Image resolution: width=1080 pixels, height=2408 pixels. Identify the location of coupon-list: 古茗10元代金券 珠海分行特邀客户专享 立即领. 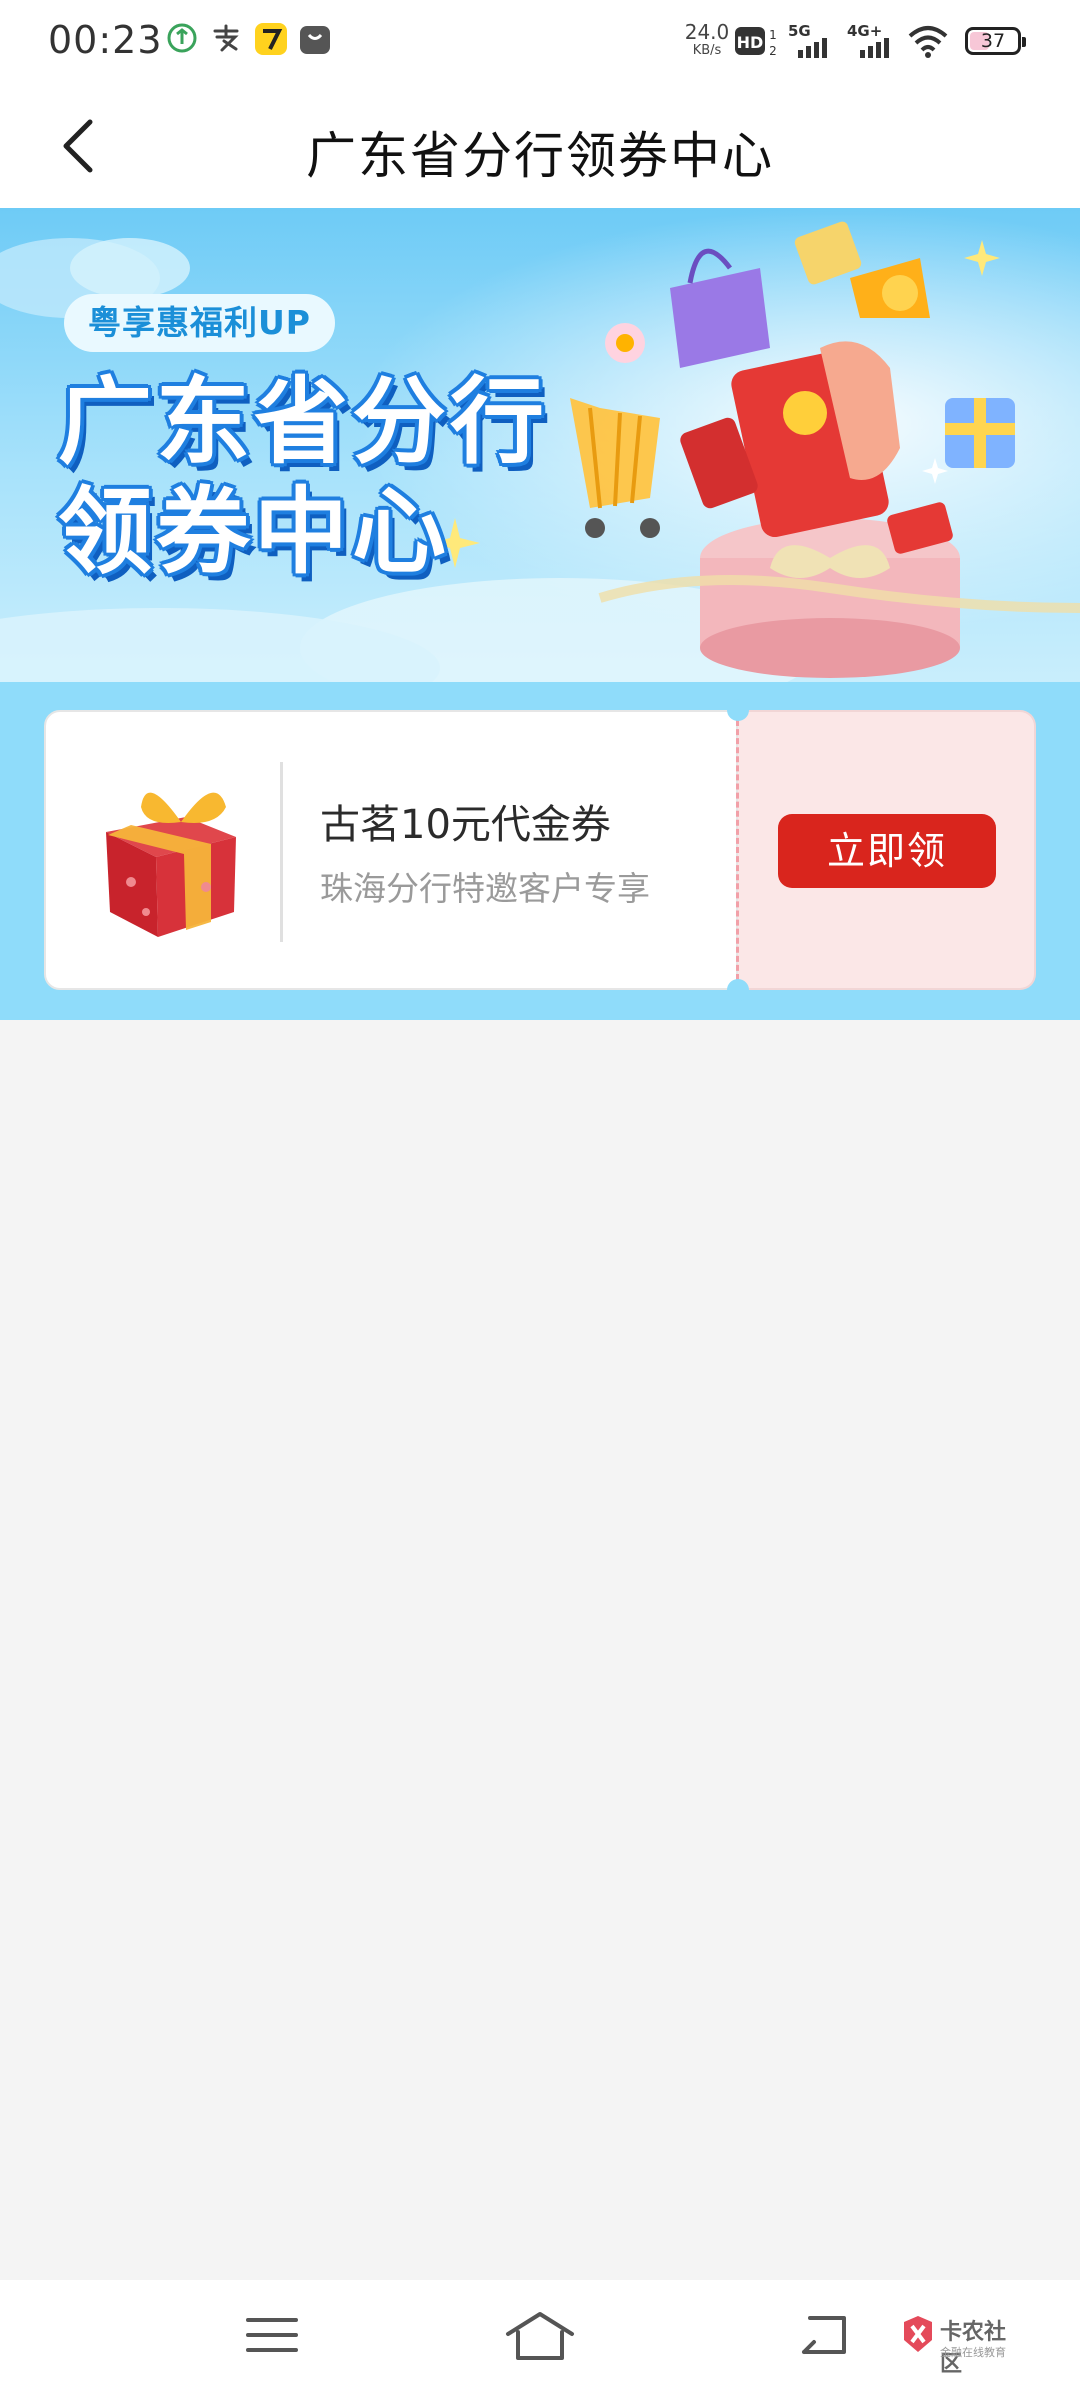
(540, 851).